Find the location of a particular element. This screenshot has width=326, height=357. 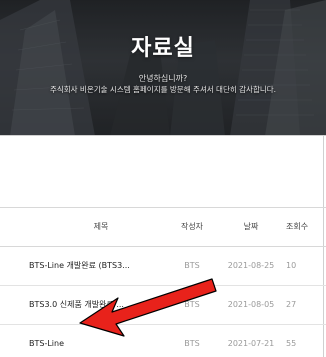

post-date: 2021-08-25 is located at coordinates (251, 265).